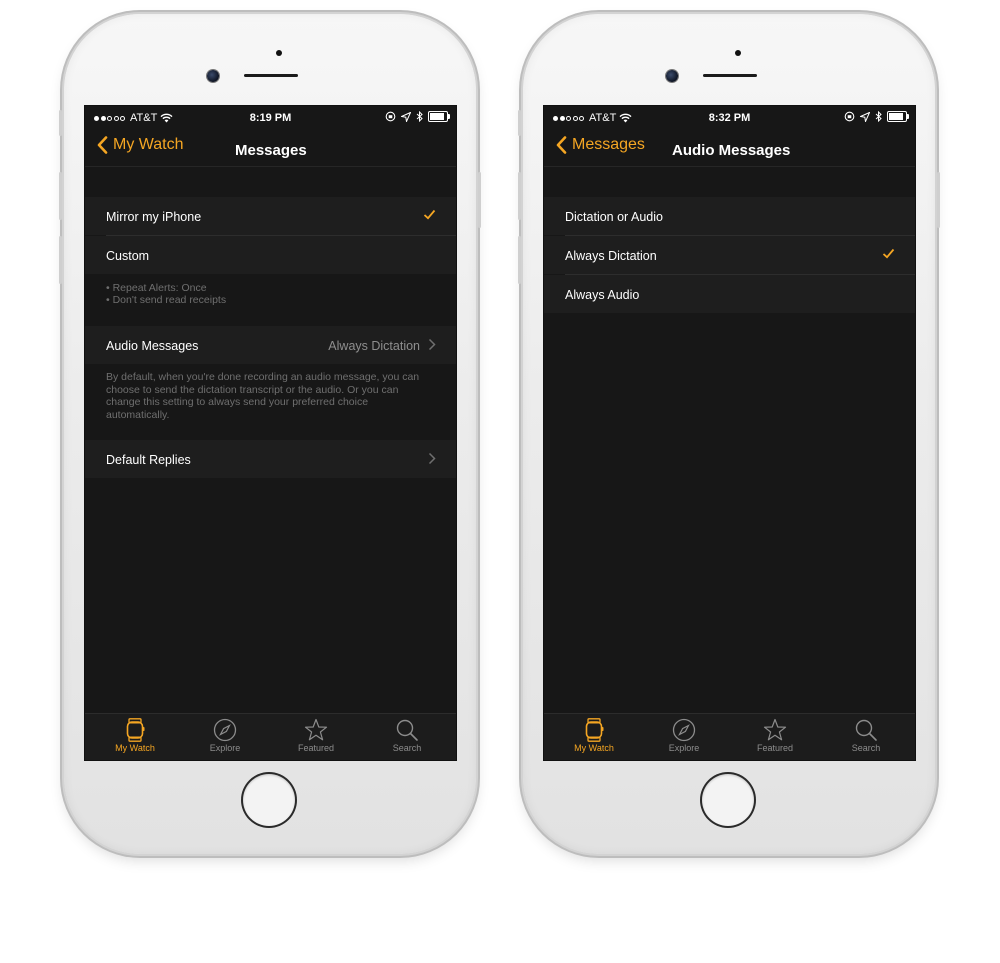 This screenshot has height=963, width=1000. I want to click on option-label: Mirror my iPhone, so click(154, 217).